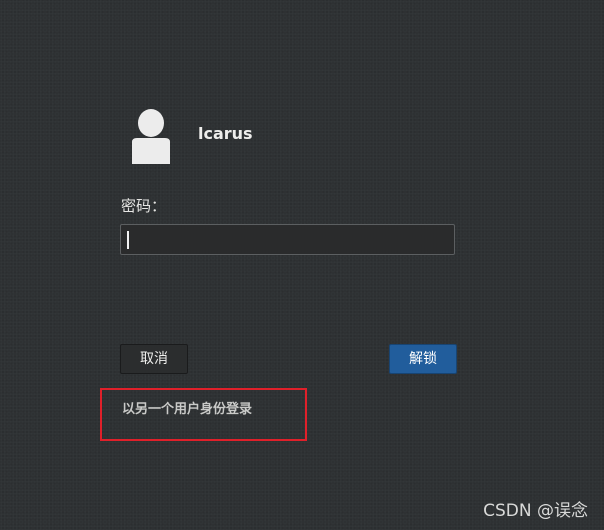 This screenshot has height=530, width=604. Describe the element at coordinates (128, 240) in the screenshot. I see `text-cursor` at that location.